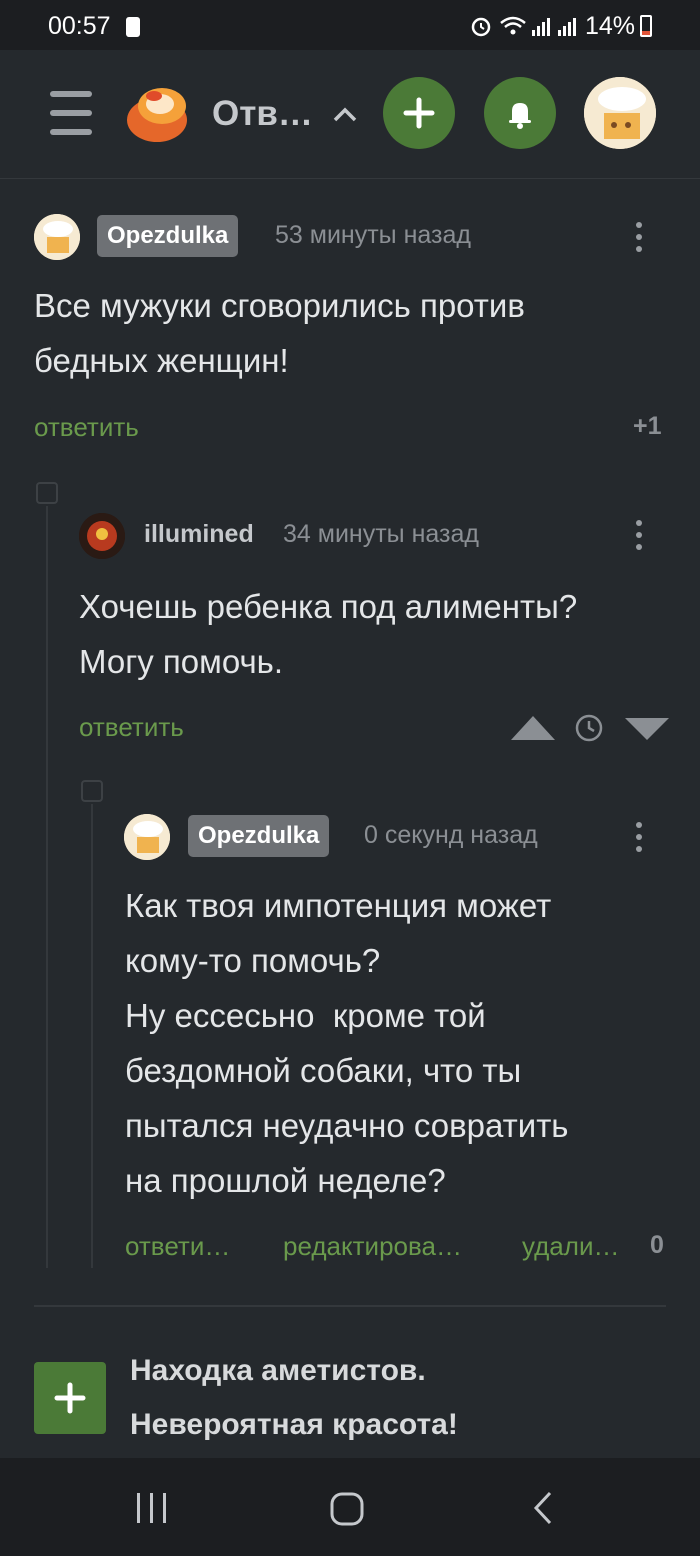 This screenshot has width=700, height=1556. Describe the element at coordinates (373, 235) in the screenshot. I see `comment-time: 53 минуты назад` at that location.